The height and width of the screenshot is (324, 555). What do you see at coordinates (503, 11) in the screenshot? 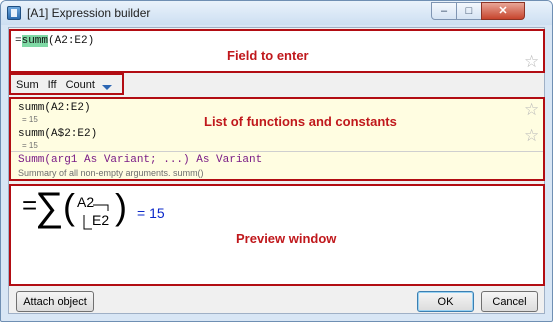
I see `close-button: ✕` at bounding box center [503, 11].